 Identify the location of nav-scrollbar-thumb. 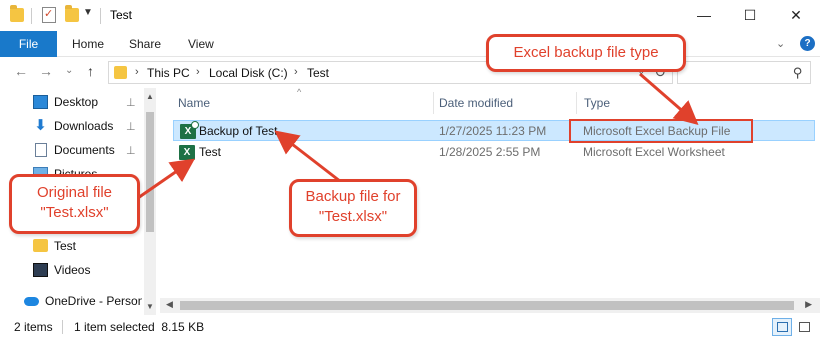
(150, 172).